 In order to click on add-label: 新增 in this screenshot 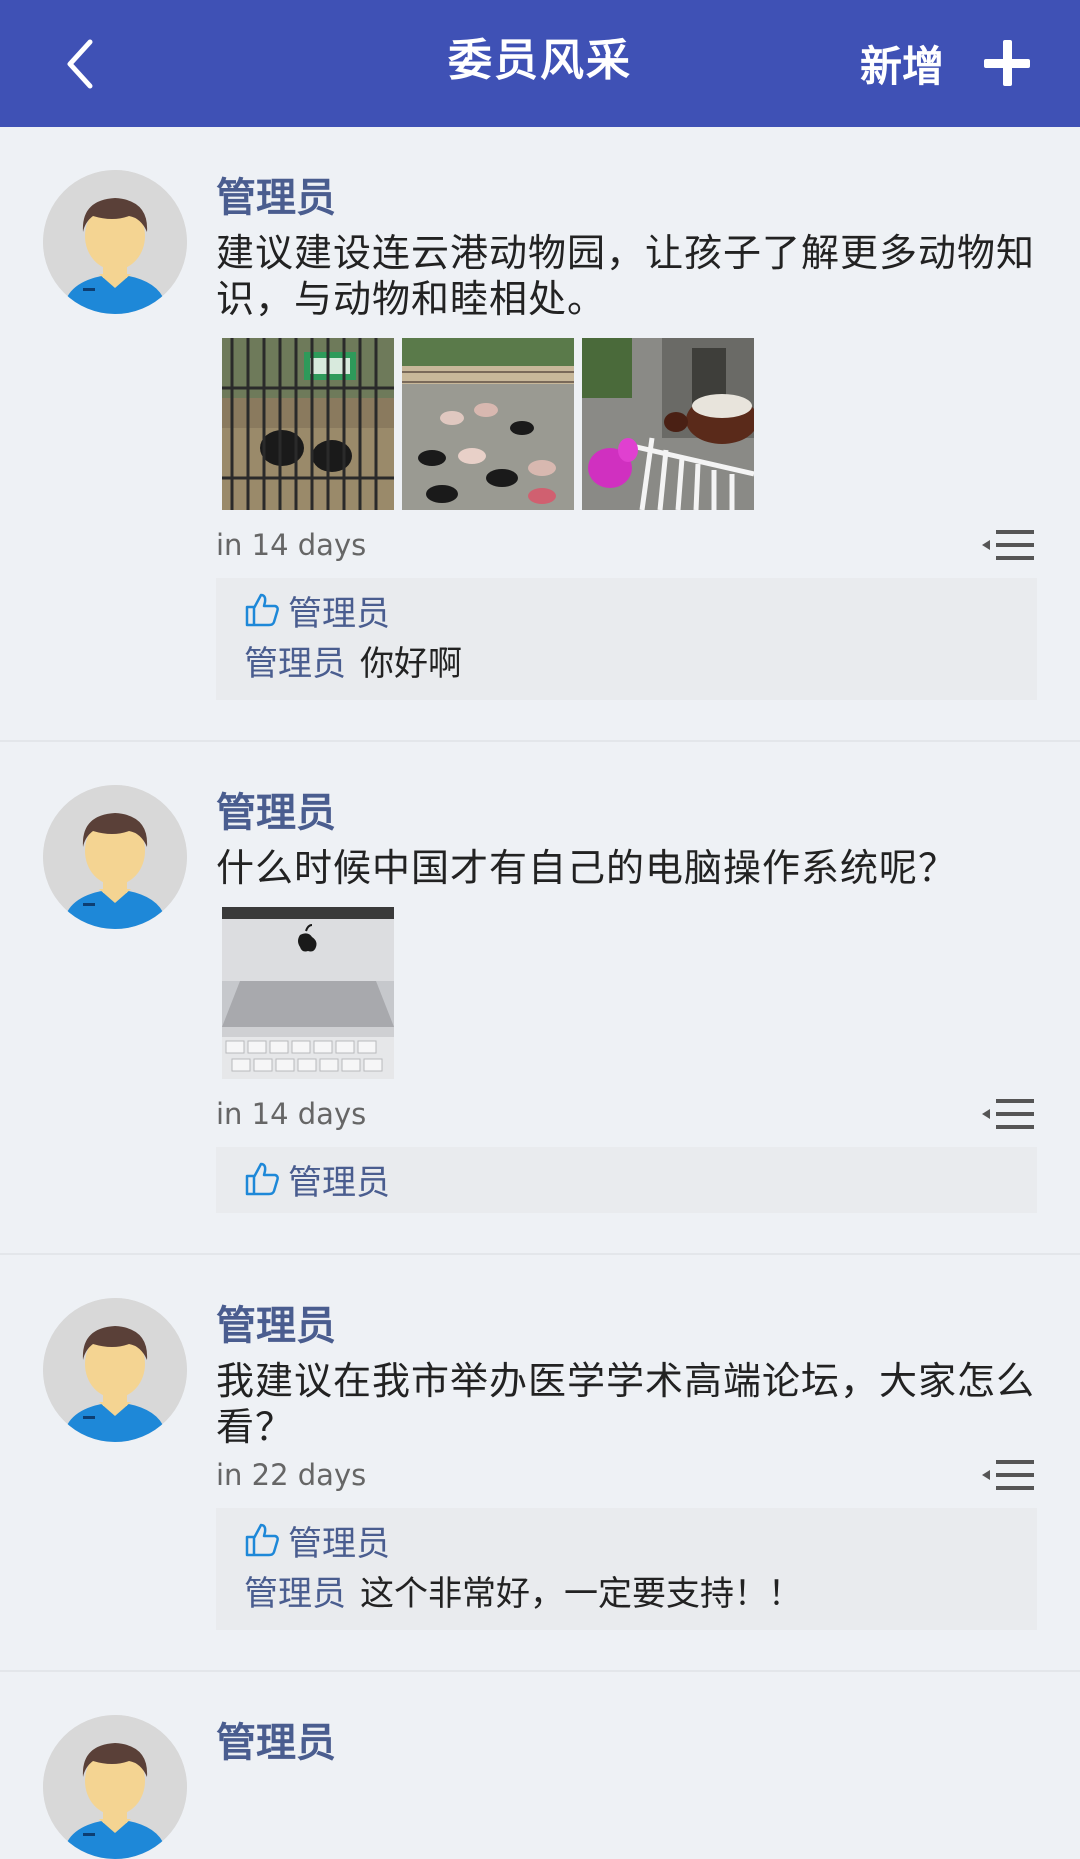, I will do `click(901, 66)`.